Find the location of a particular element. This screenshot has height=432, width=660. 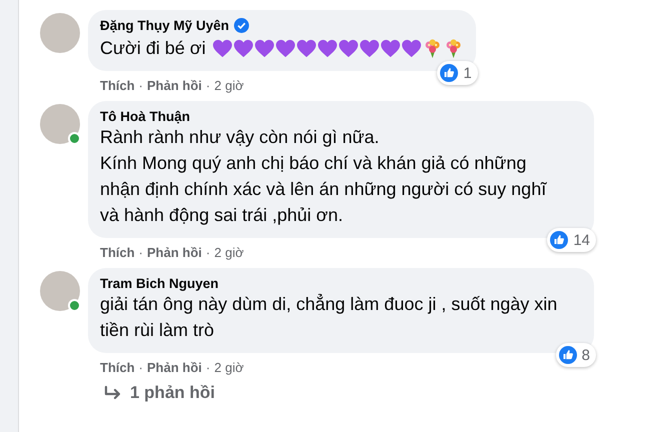

view-replies-link: 1 phản hồi is located at coordinates (382, 393).